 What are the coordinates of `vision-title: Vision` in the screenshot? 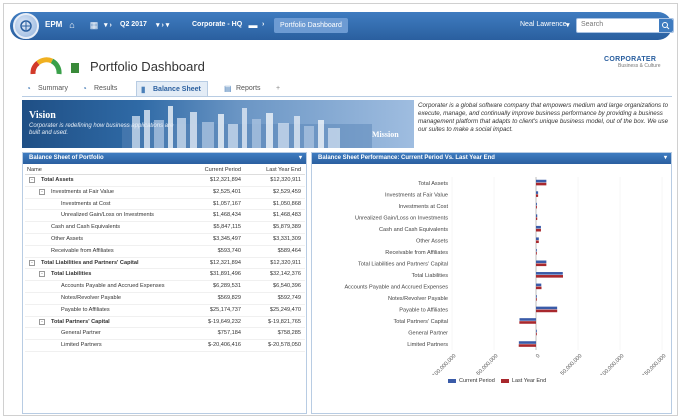 It's located at (42, 115).